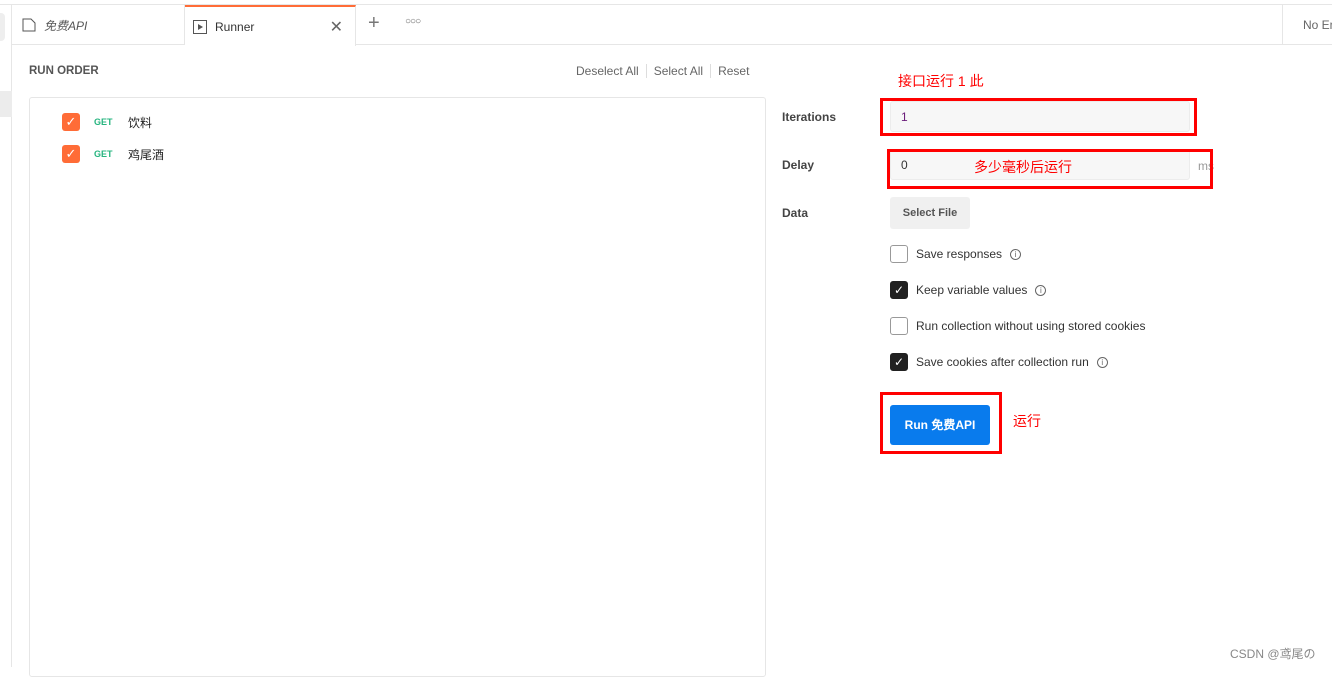  I want to click on select-all-button: Select All, so click(679, 71).